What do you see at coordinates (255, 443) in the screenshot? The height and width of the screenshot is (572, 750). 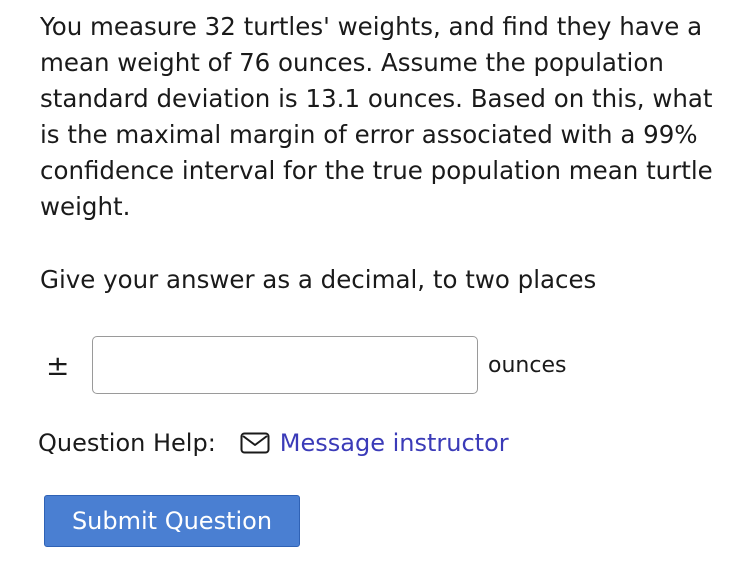 I see `mail-icon` at bounding box center [255, 443].